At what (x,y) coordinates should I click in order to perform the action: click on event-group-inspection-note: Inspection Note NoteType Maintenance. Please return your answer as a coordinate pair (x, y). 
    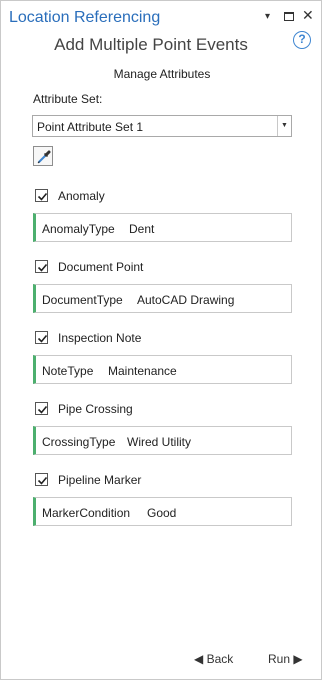
    Looking at the image, I should click on (161, 360).